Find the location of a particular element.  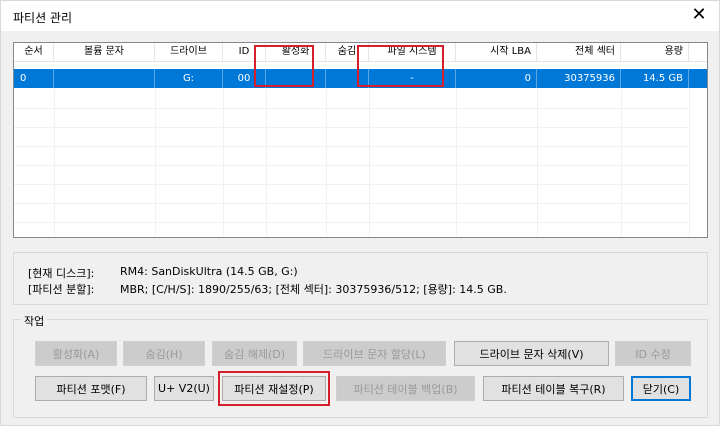

partition-scheme-label: [파티션 분할]: is located at coordinates (61, 289).